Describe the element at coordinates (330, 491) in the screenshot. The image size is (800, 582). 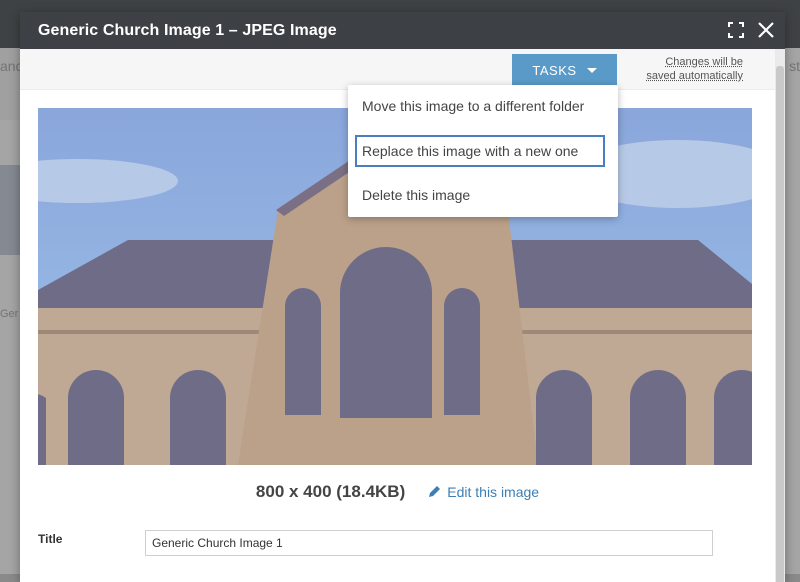
I see `image-dimensions: 800 x 400 (18.4KB)` at that location.